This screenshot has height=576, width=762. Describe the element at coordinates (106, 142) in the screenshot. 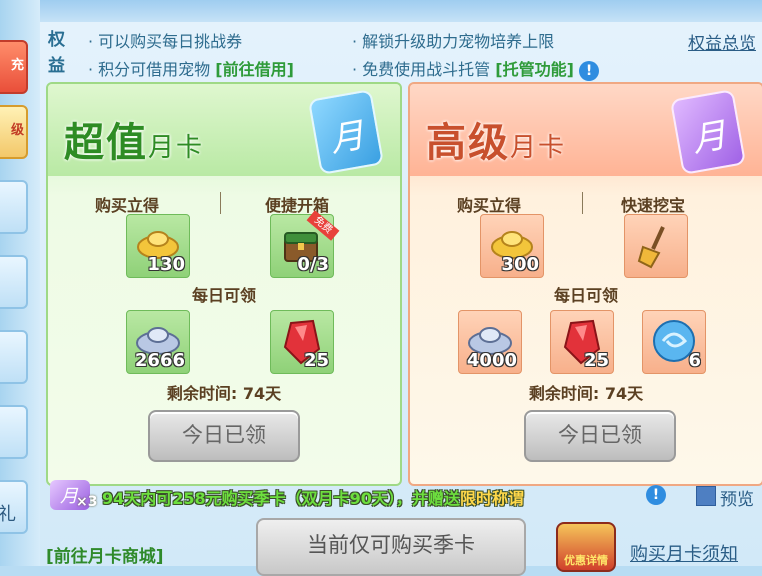

I see `card-title-main: 超值` at that location.